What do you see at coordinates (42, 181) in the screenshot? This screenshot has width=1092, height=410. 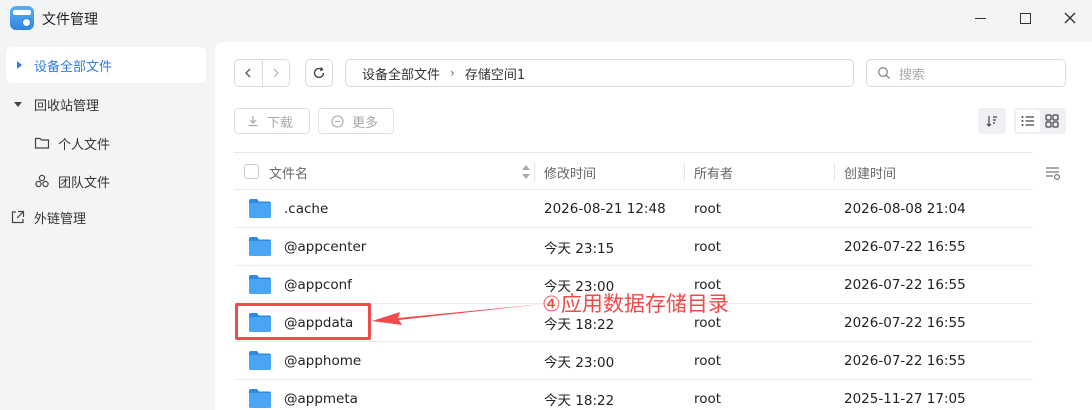 I see `team-icon` at bounding box center [42, 181].